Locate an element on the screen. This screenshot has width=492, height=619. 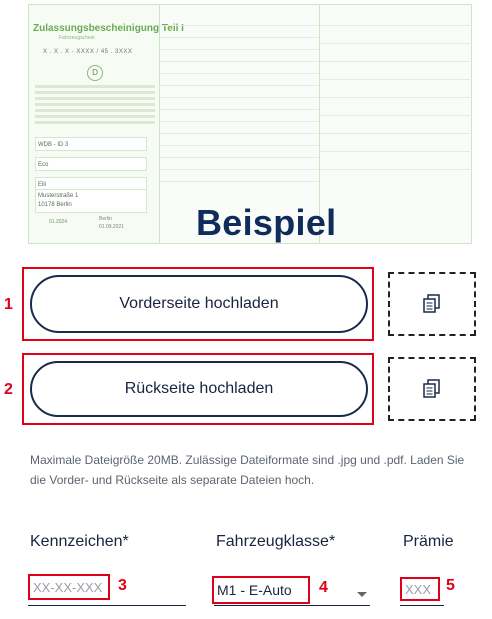
praemie-placeholder-frame: XXX is located at coordinates (420, 589).